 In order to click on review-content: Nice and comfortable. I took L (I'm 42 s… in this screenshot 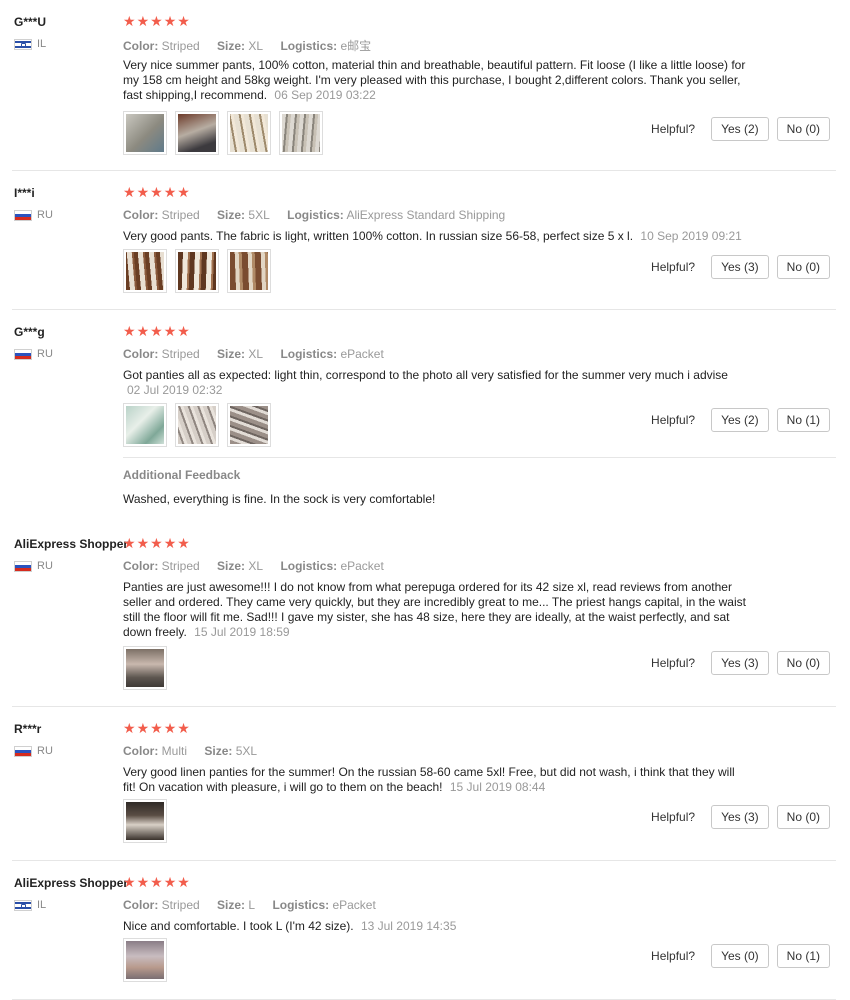, I will do `click(435, 926)`.